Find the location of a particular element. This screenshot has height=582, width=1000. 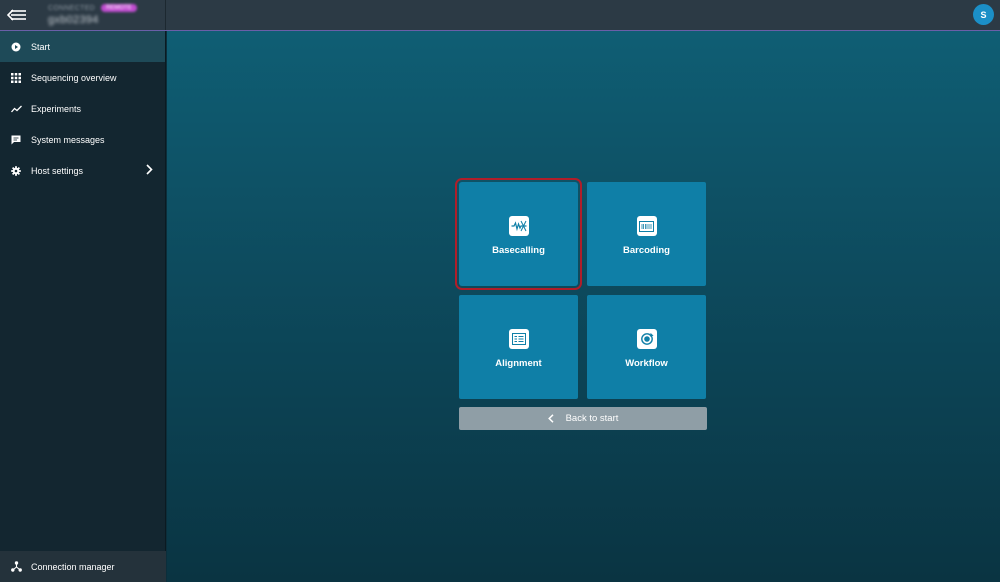

connection-manager-button: Connection manager is located at coordinates (83, 566).